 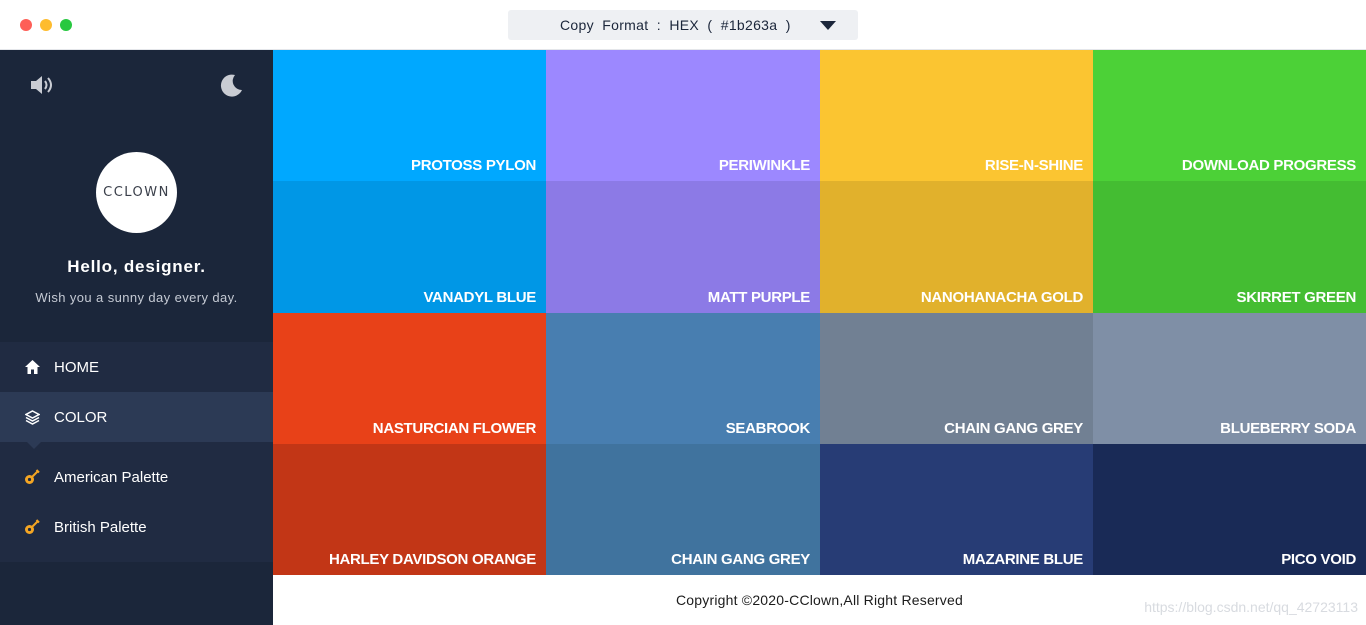 I want to click on color-name: RISE-N-SHINE, so click(x=1033, y=165).